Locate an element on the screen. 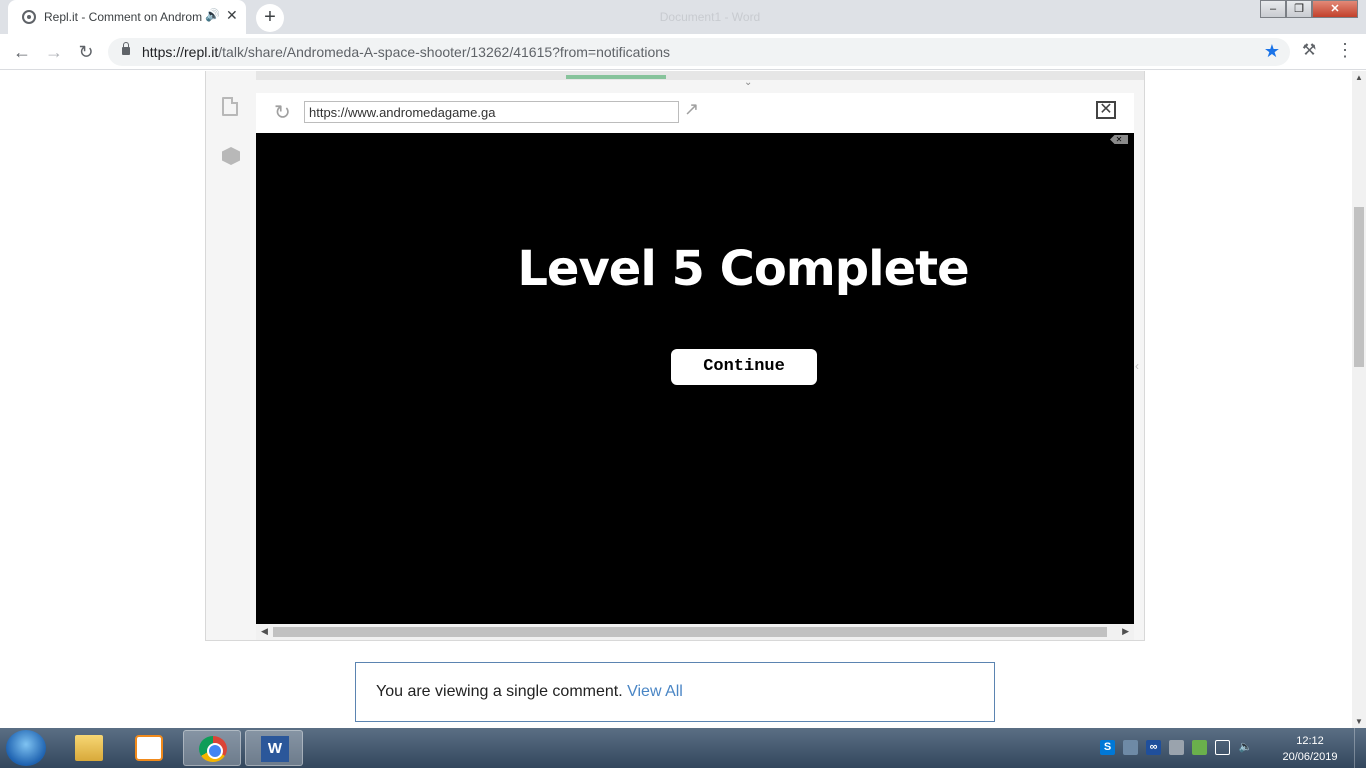 The height and width of the screenshot is (768, 1366). minimize-button: – is located at coordinates (1273, 9).